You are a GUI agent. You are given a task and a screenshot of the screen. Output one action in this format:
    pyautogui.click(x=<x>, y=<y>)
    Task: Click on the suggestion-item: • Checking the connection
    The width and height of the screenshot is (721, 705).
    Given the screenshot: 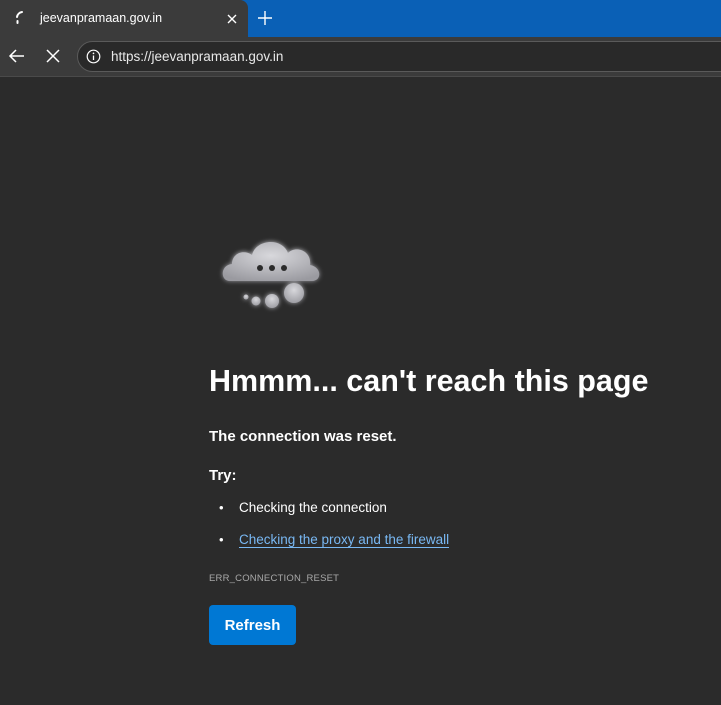 What is the action you would take?
    pyautogui.click(x=329, y=516)
    